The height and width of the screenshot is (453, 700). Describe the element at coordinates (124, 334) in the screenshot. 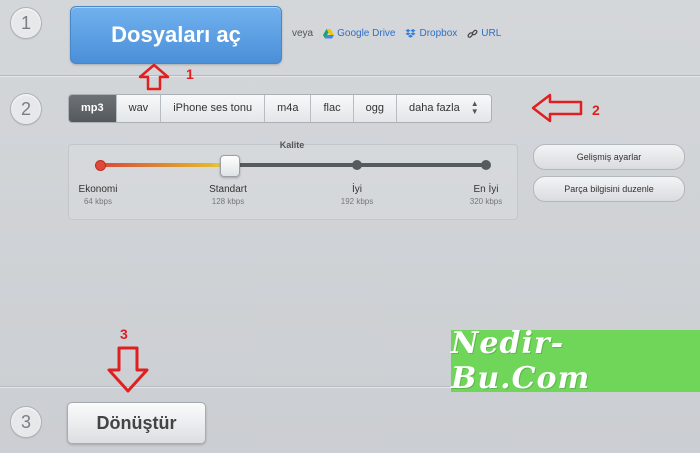

I see `annotation-number-3: 3` at that location.